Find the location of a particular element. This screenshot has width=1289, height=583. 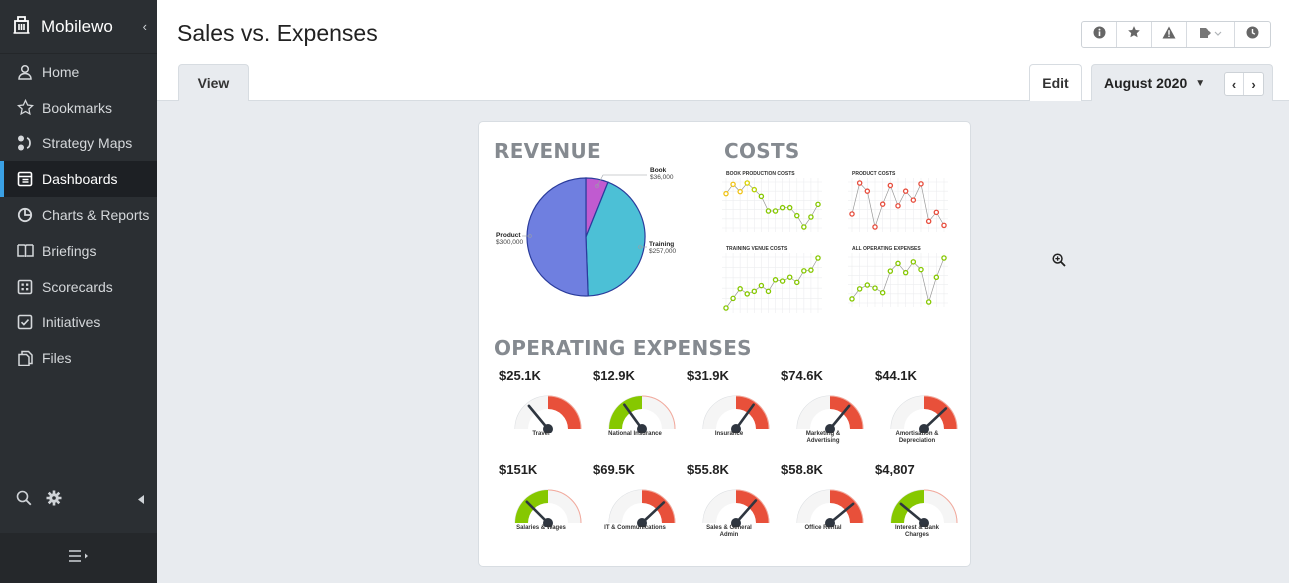

sidebar-item-label: Home is located at coordinates (61, 71).